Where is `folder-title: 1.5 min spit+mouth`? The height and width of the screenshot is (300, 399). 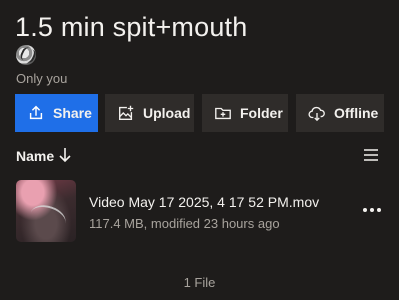
folder-title: 1.5 min spit+mouth is located at coordinates (131, 27).